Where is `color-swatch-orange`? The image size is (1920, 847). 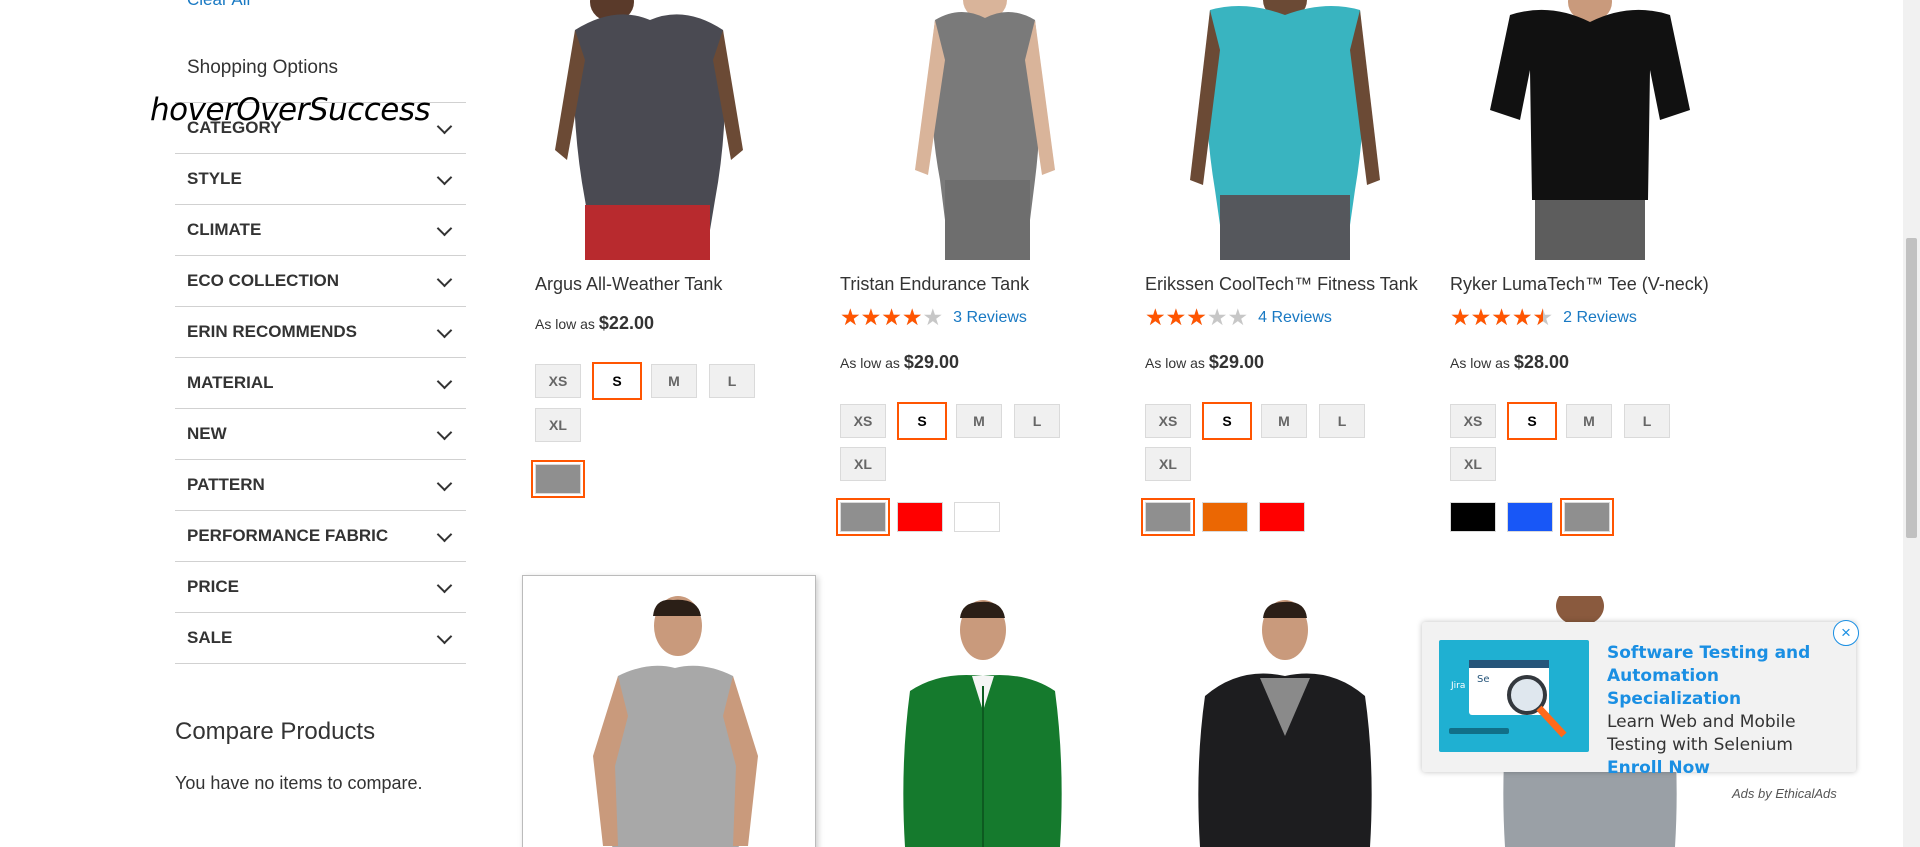
color-swatch-orange is located at coordinates (1225, 517).